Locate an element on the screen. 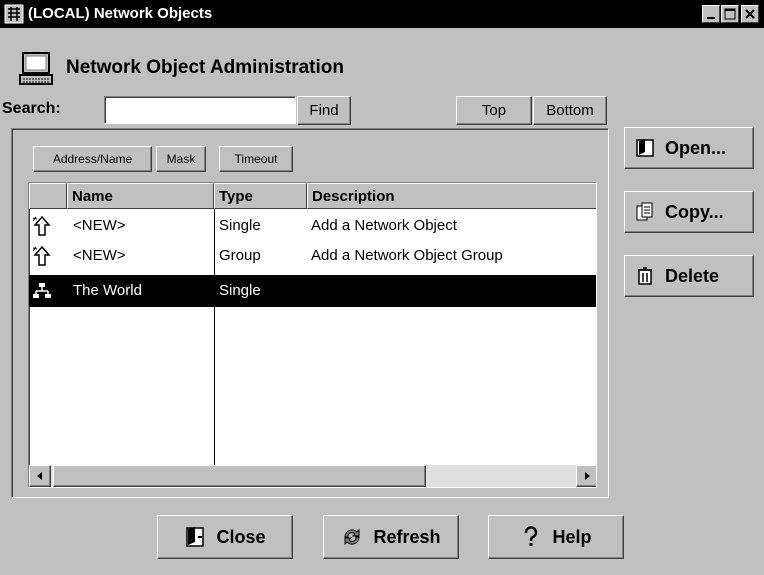 The image size is (764, 575). network-icon is located at coordinates (42, 290).